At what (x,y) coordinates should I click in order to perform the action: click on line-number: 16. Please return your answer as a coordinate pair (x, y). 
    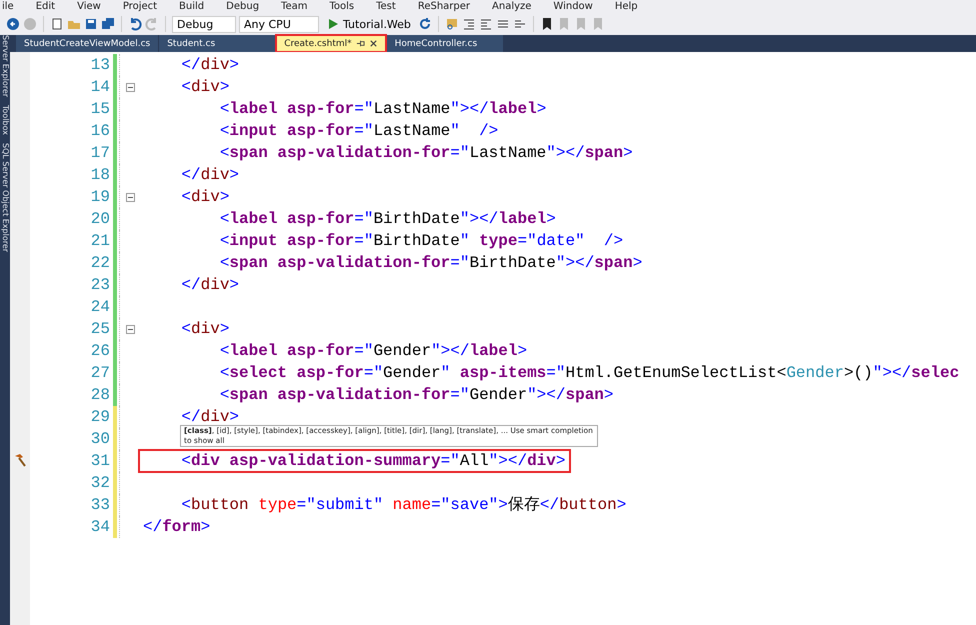
    Looking at the image, I should click on (100, 131).